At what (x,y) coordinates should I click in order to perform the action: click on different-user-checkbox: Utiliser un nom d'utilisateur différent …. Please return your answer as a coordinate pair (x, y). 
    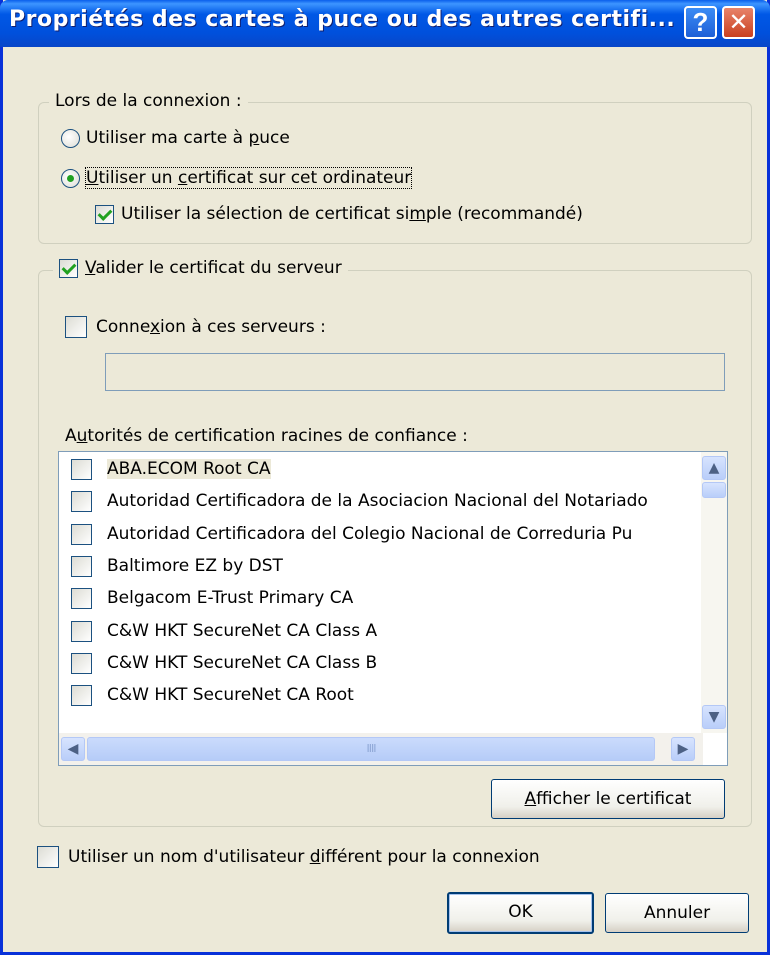
    Looking at the image, I should click on (288, 857).